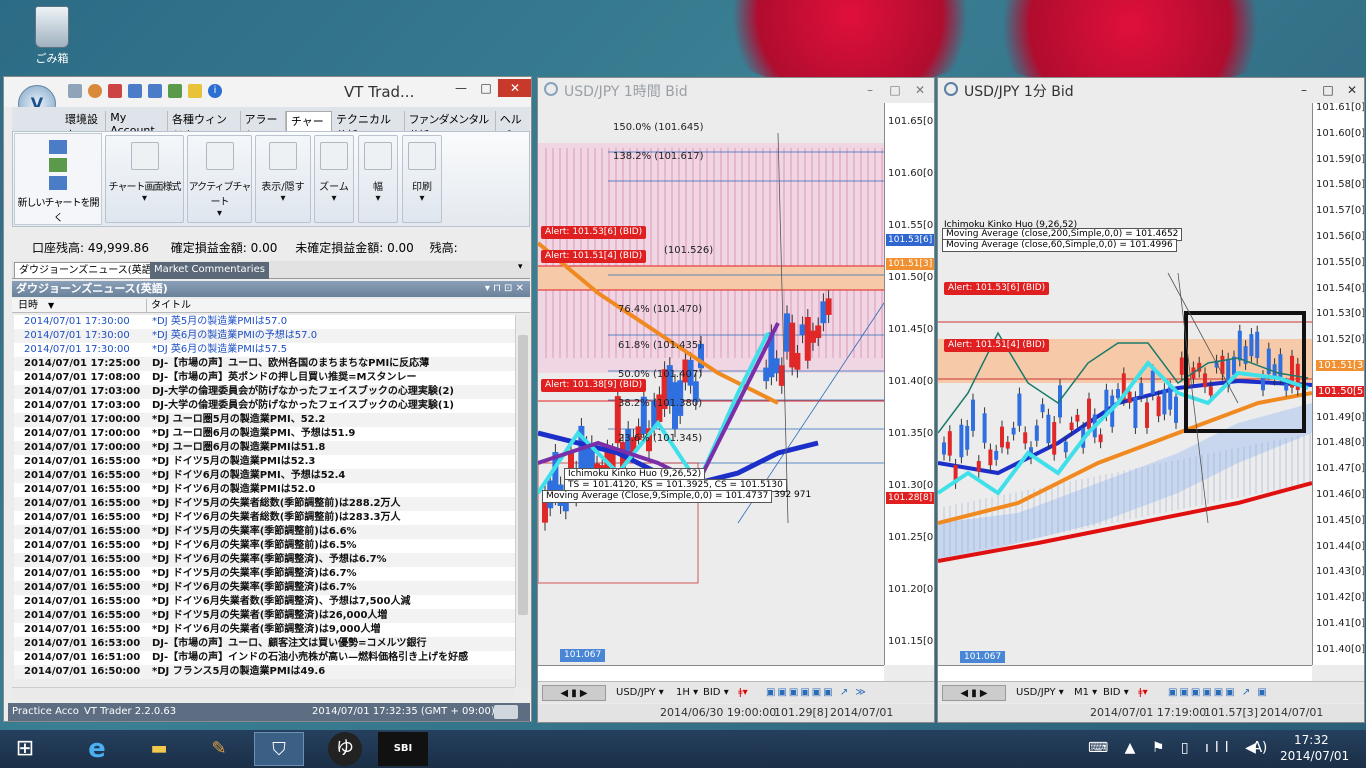 The height and width of the screenshot is (768, 1366). Describe the element at coordinates (239, 447) in the screenshot. I see `news-title: *DJ ユーロ圏6月の製造業PMIは51.8` at that location.